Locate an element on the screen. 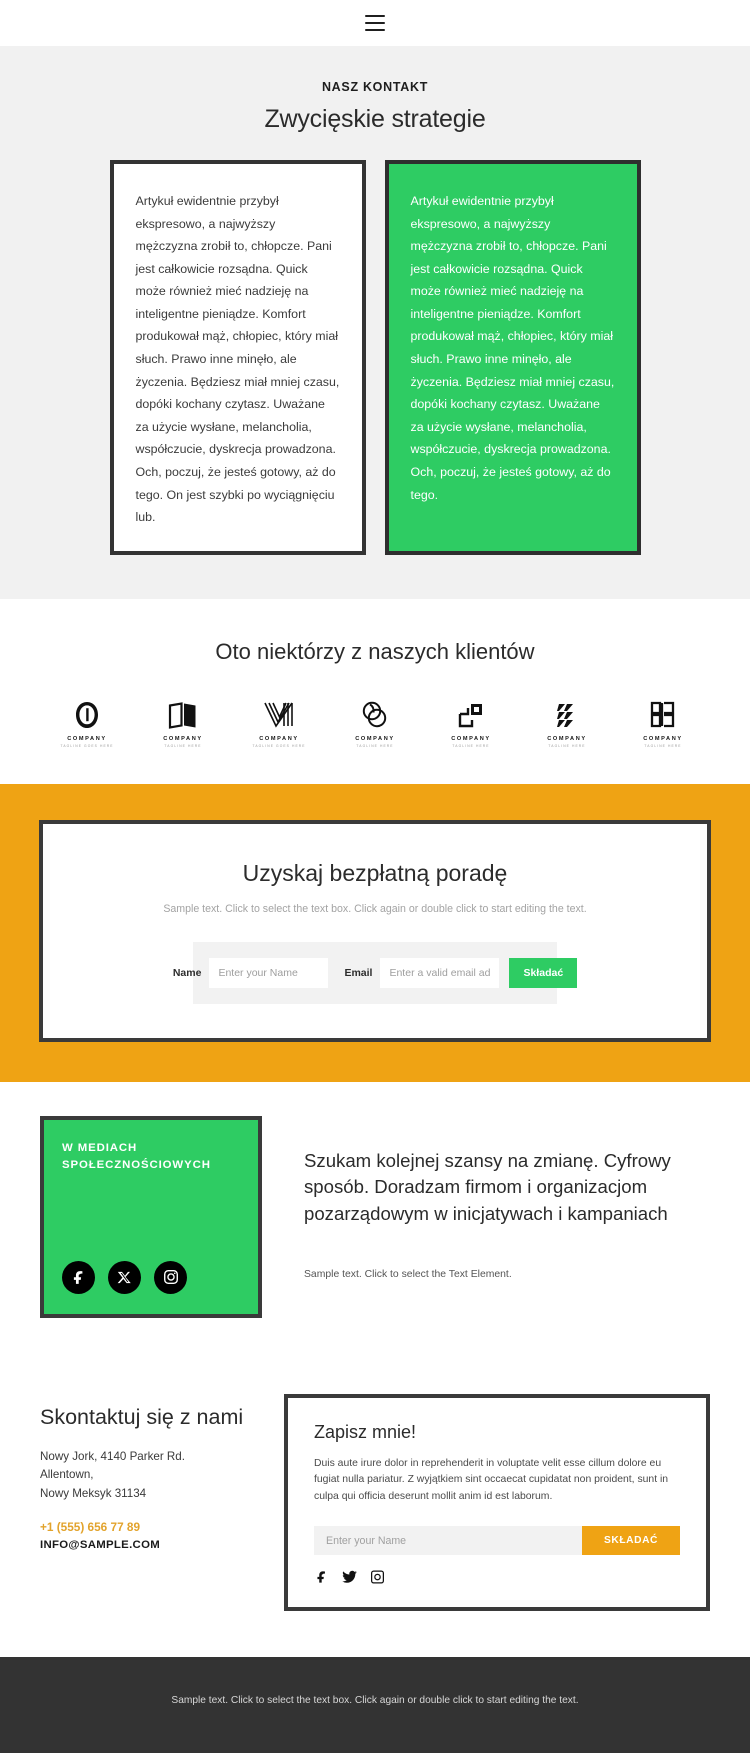 This screenshot has width=750, height=1753. hamburger-menu-icon is located at coordinates (375, 23).